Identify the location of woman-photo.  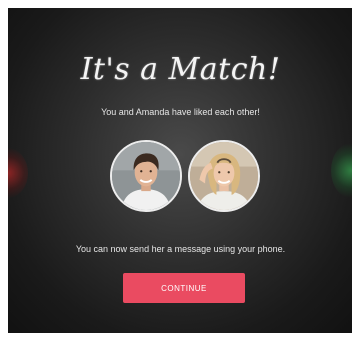
(224, 176).